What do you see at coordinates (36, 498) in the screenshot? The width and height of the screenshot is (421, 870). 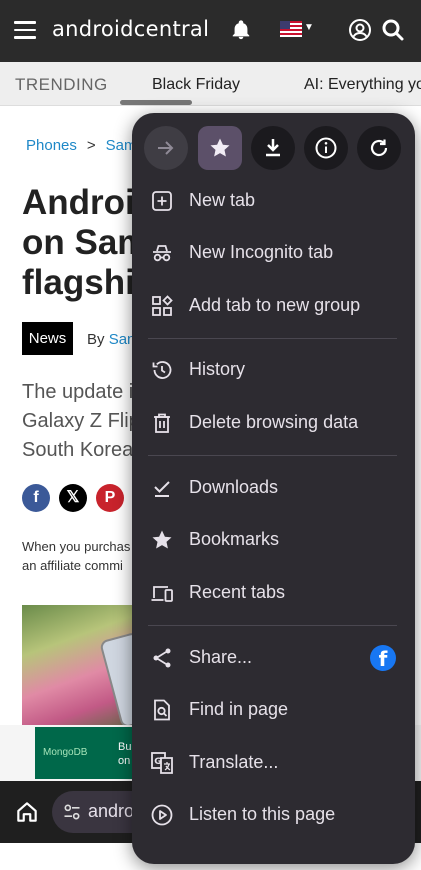 I see `facebook-icon: f` at bounding box center [36, 498].